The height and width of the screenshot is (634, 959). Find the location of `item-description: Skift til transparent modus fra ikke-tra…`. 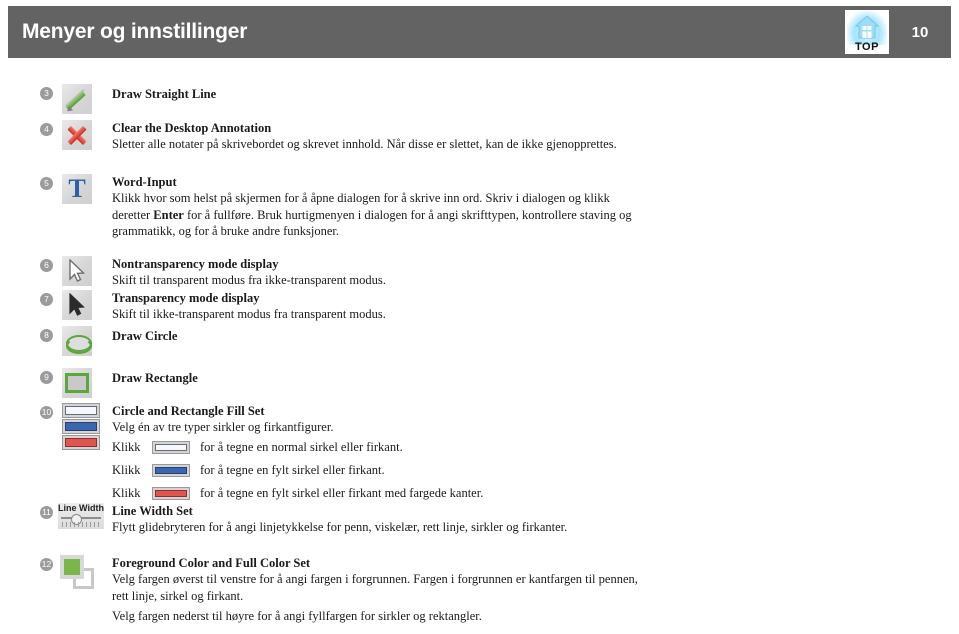

item-description: Skift til transparent modus fra ikke-tra… is located at coordinates (249, 280).